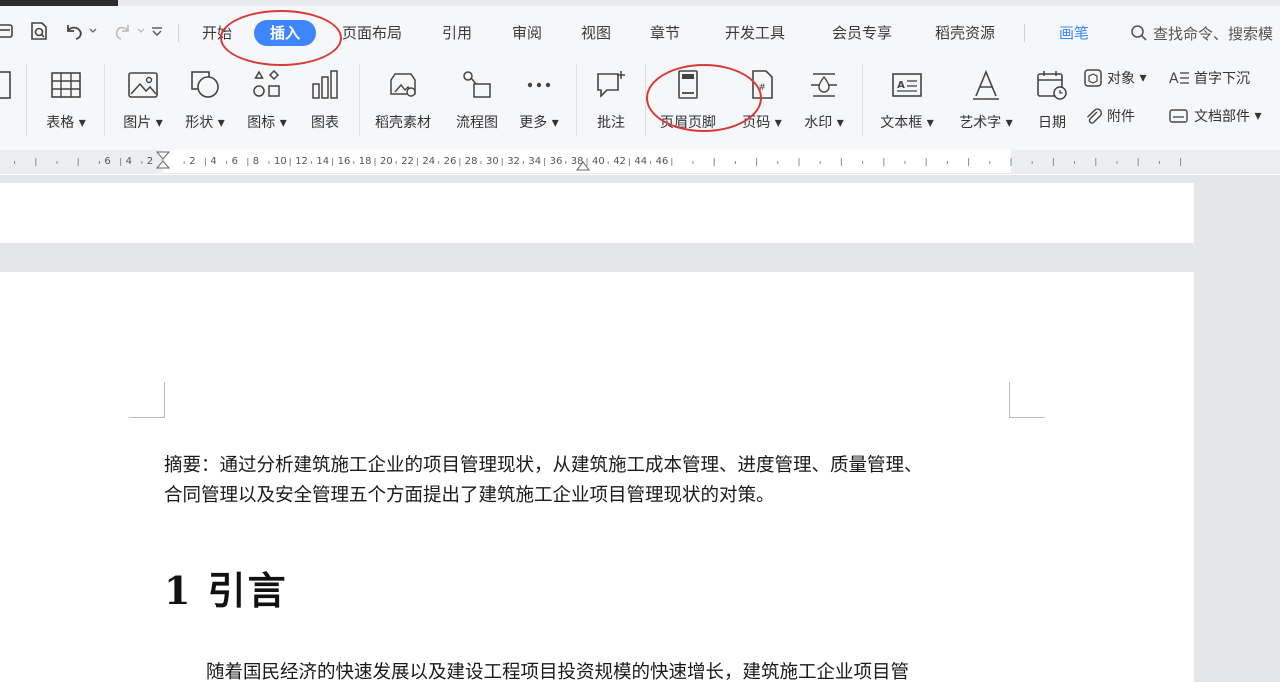 Image resolution: width=1280 pixels, height=682 pixels. What do you see at coordinates (1052, 85) in the screenshot?
I see `calendar-clock-icon` at bounding box center [1052, 85].